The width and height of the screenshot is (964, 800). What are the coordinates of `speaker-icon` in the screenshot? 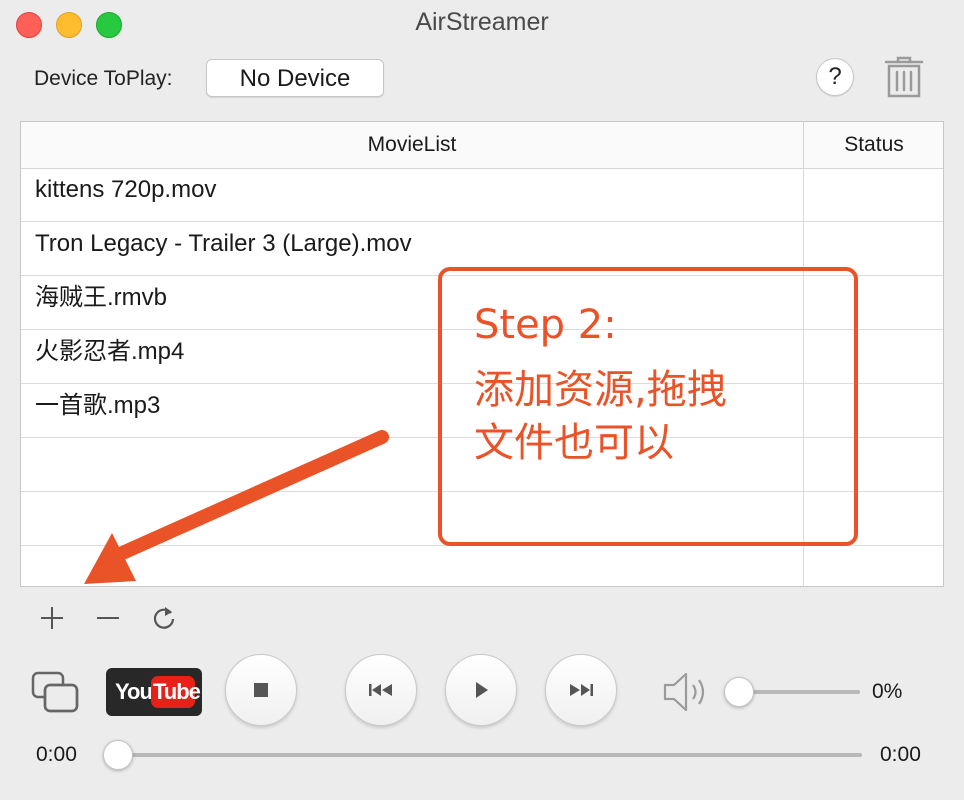 It's located at (687, 692).